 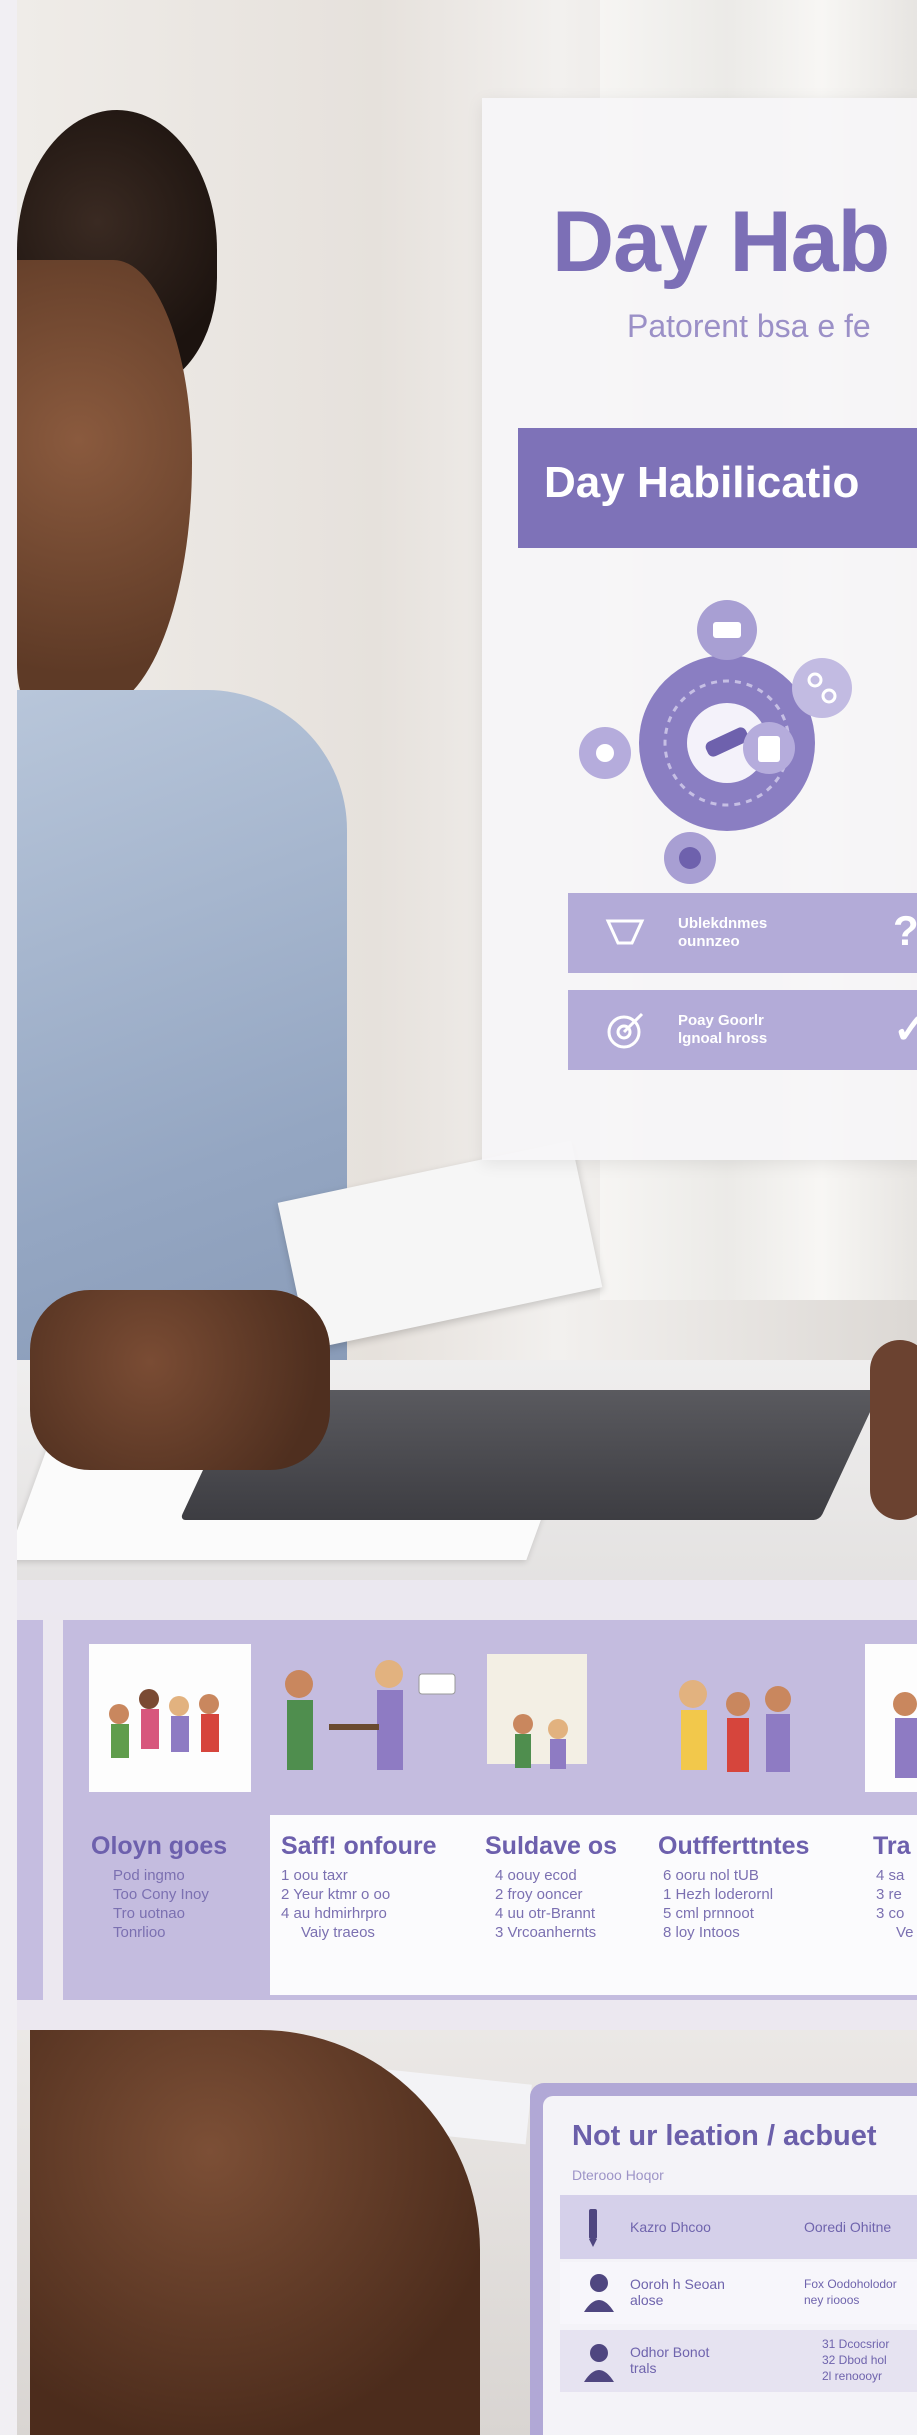 I want to click on schedule-row-name: Odhor Bonot trals, so click(x=670, y=2360).